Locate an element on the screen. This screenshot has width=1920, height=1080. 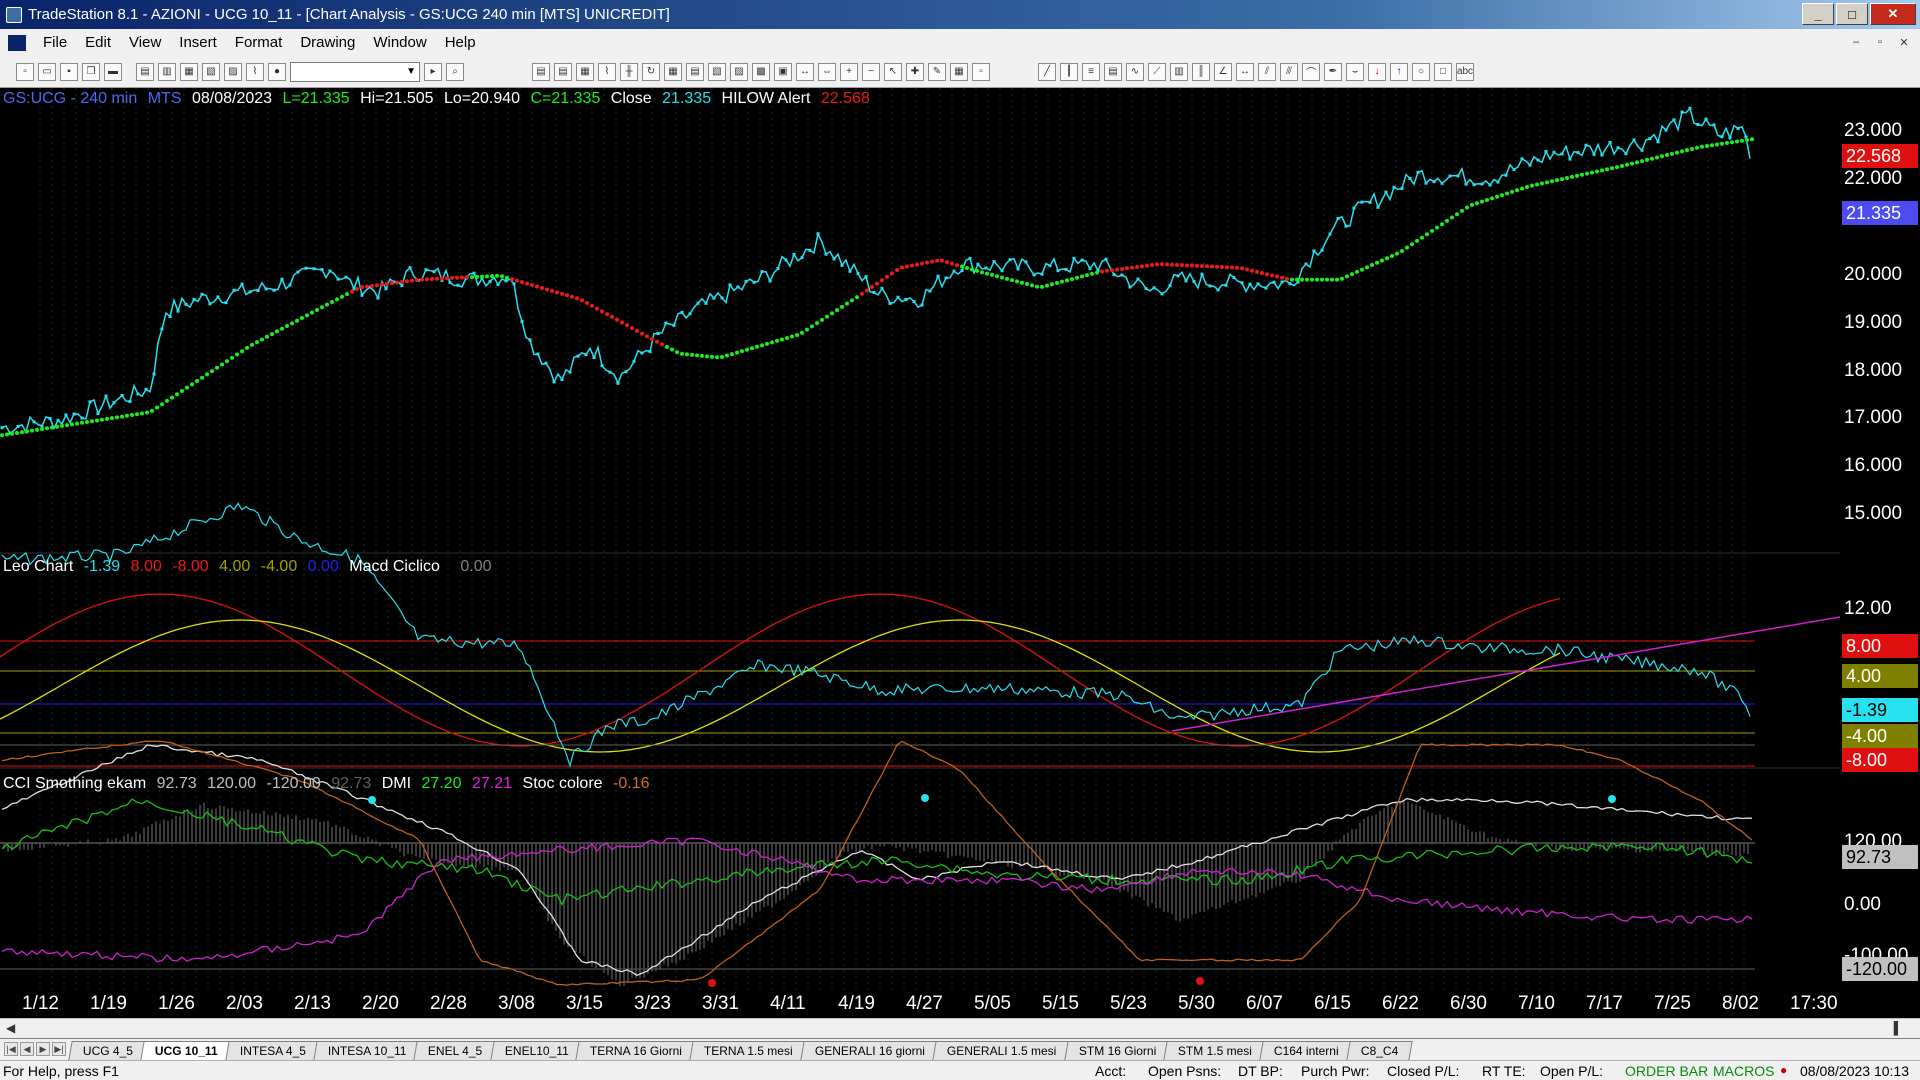
layout2-icon: ▤ is located at coordinates (563, 71).